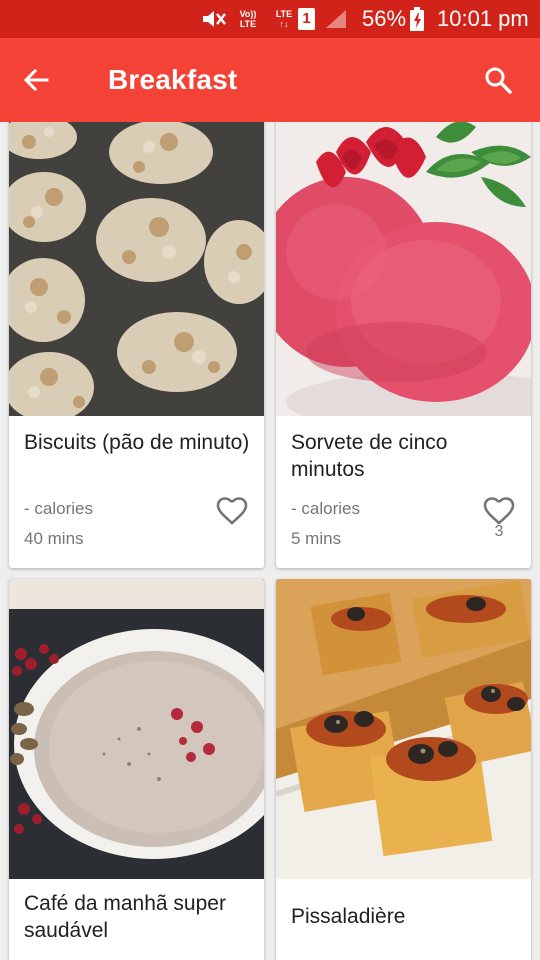 The height and width of the screenshot is (960, 540). I want to click on battery-charging-icon, so click(418, 19).